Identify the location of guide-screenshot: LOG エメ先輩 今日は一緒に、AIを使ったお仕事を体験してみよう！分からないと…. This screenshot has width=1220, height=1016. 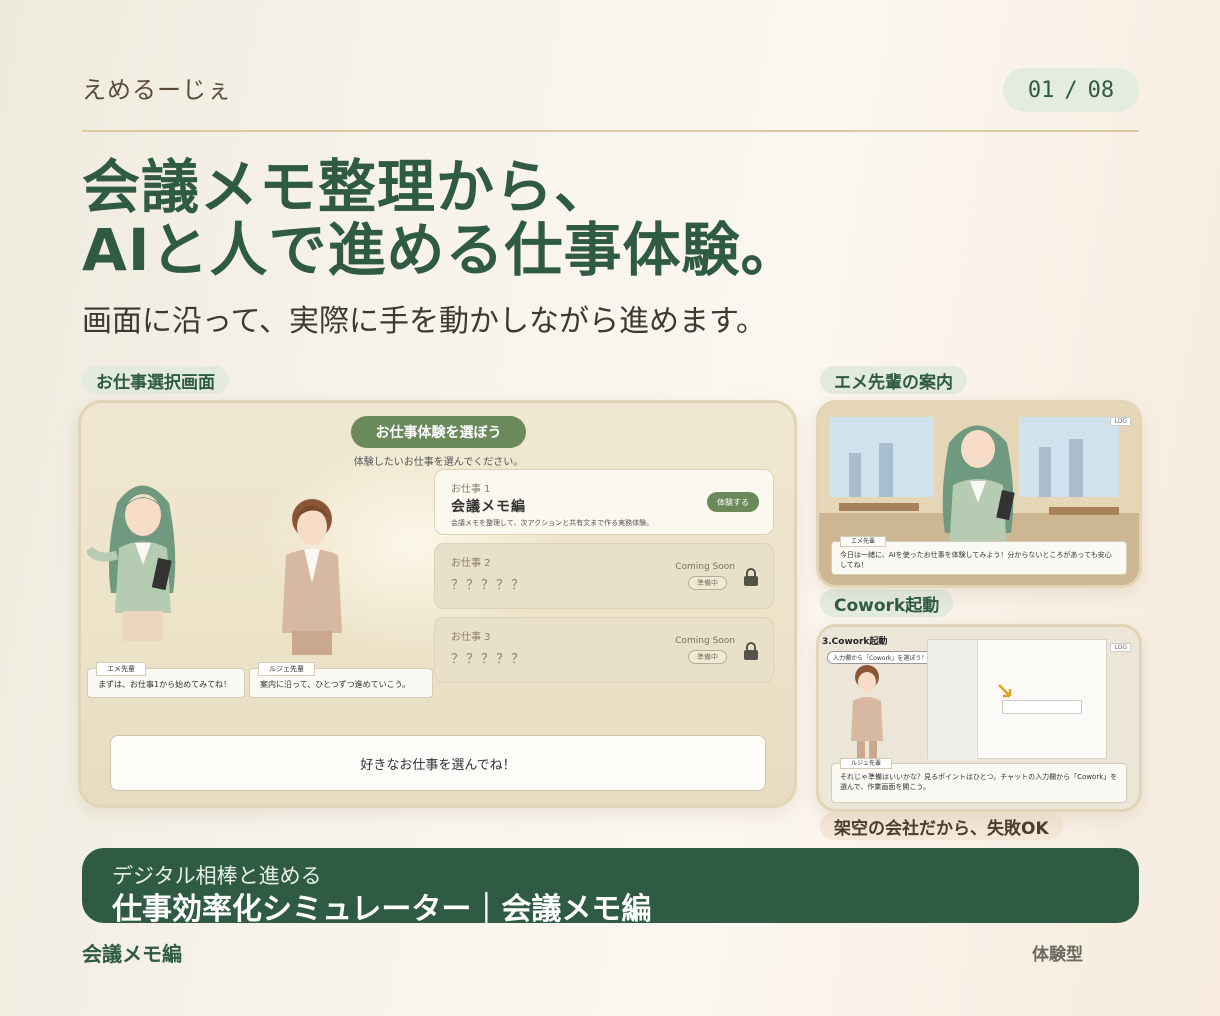
(979, 494).